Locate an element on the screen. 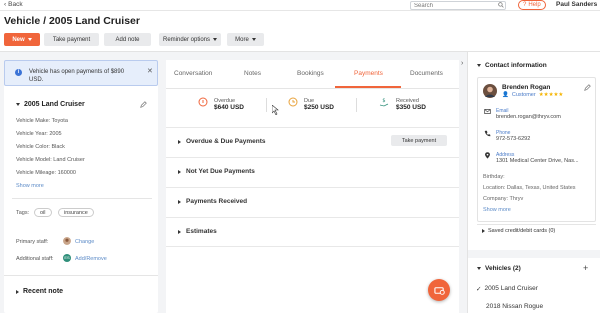 The width and height of the screenshot is (600, 313). saved-cards-toggle: Saved credit/debit cards (0) is located at coordinates (518, 231).